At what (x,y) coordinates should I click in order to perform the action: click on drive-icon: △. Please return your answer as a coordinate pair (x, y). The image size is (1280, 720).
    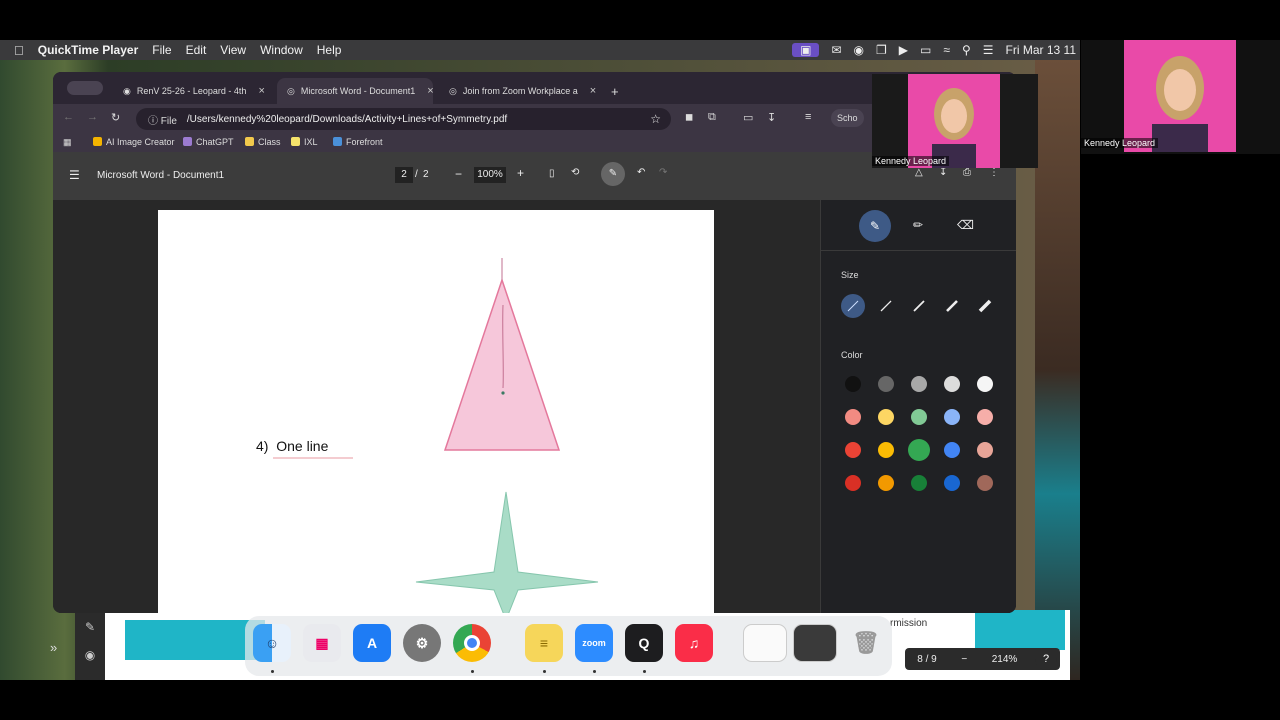
    Looking at the image, I should click on (919, 172).